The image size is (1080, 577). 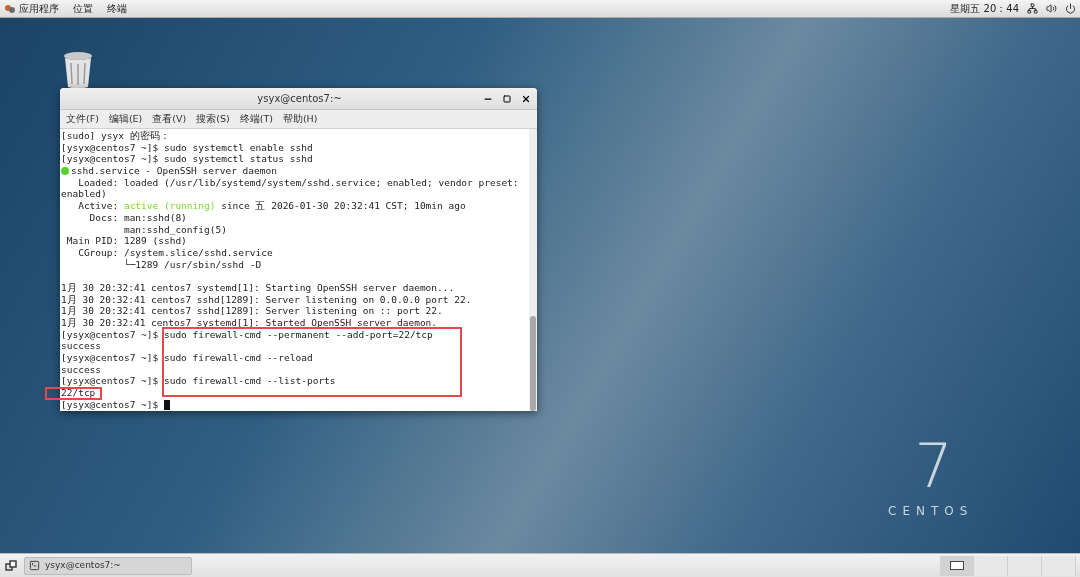 What do you see at coordinates (250, 323) in the screenshot?
I see `terminal-line: 1月 30 20:32:41 centos7 systemd[1]: Started OpenSSH server daemon.` at bounding box center [250, 323].